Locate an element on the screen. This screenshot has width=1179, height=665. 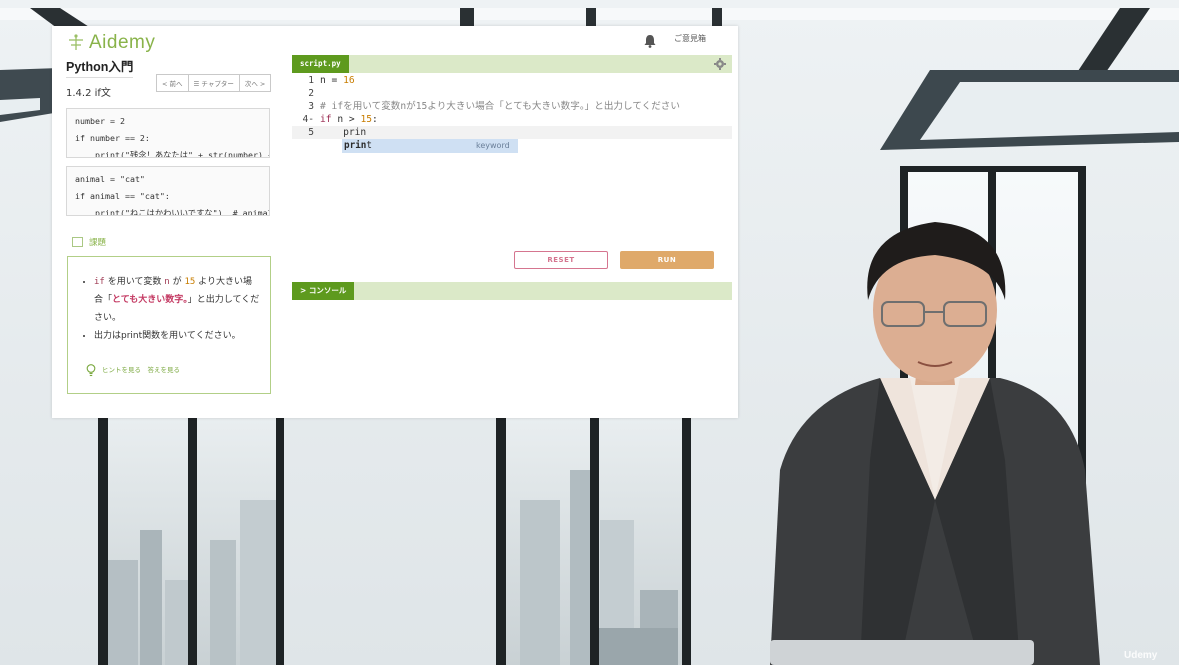
lesson-nav: < 前へ ☰ チャプター 次へ > is located at coordinates (214, 83).